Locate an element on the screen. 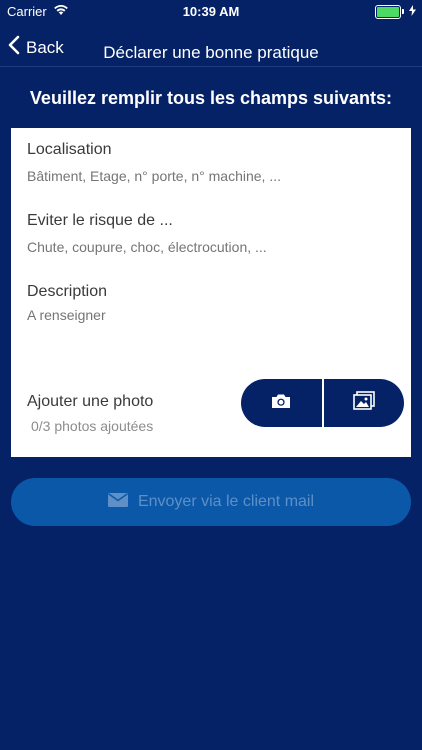 This screenshot has width=422, height=750. page-title: Déclarer une bonne pratique is located at coordinates (211, 52).